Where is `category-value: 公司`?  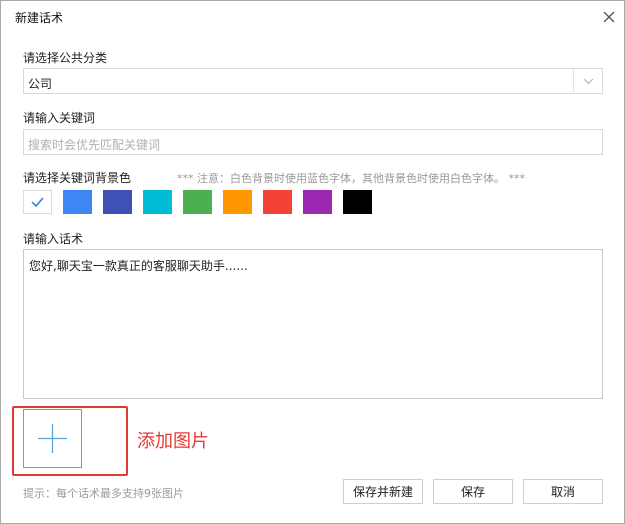 category-value: 公司 is located at coordinates (40, 84).